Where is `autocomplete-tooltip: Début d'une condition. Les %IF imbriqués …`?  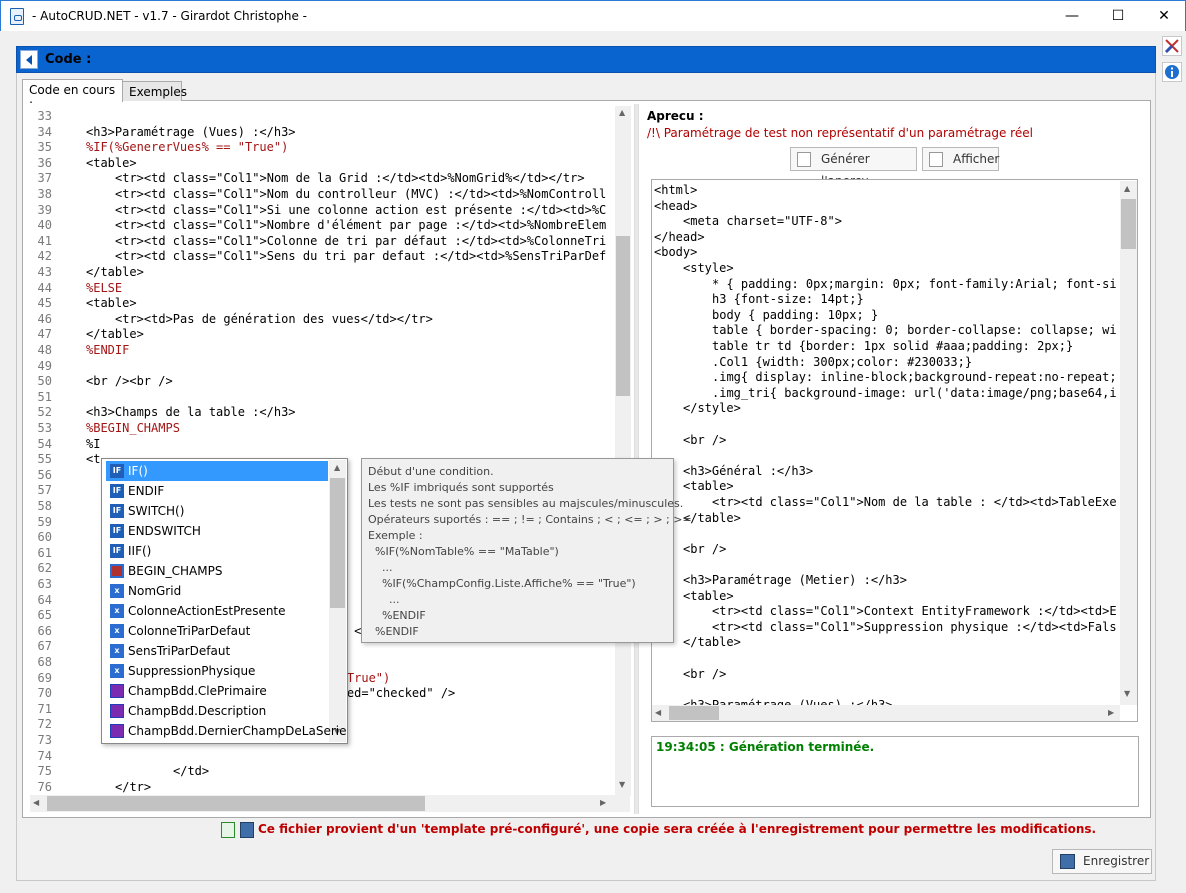 autocomplete-tooltip: Début d'une condition. Les %IF imbriqués … is located at coordinates (526, 550).